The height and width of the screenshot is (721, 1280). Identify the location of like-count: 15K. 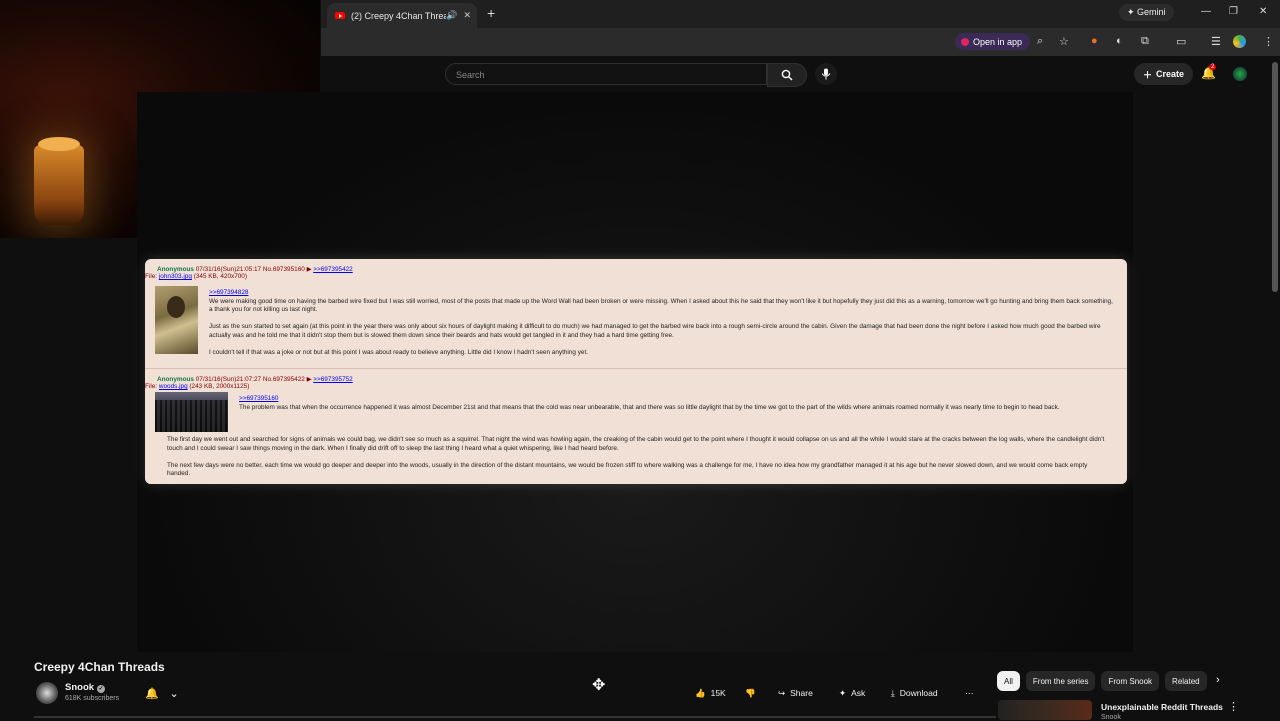
(718, 693).